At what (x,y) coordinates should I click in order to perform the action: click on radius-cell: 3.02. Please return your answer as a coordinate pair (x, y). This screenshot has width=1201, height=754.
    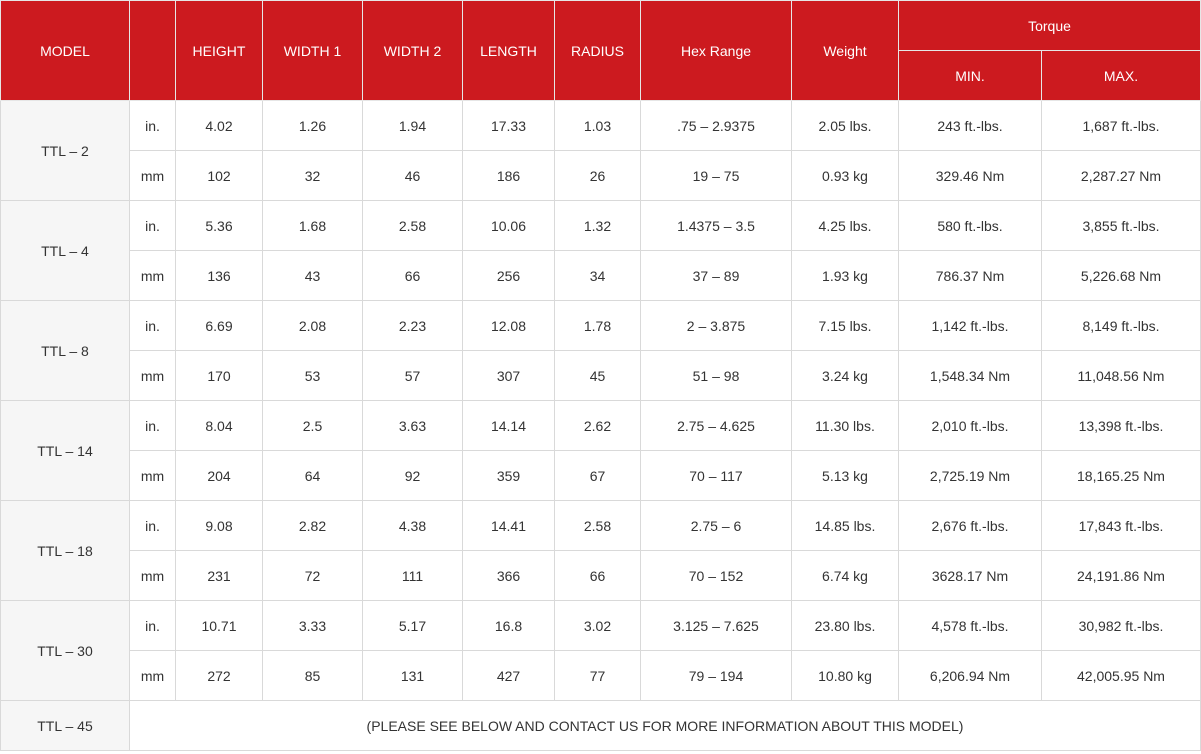
    Looking at the image, I should click on (597, 625).